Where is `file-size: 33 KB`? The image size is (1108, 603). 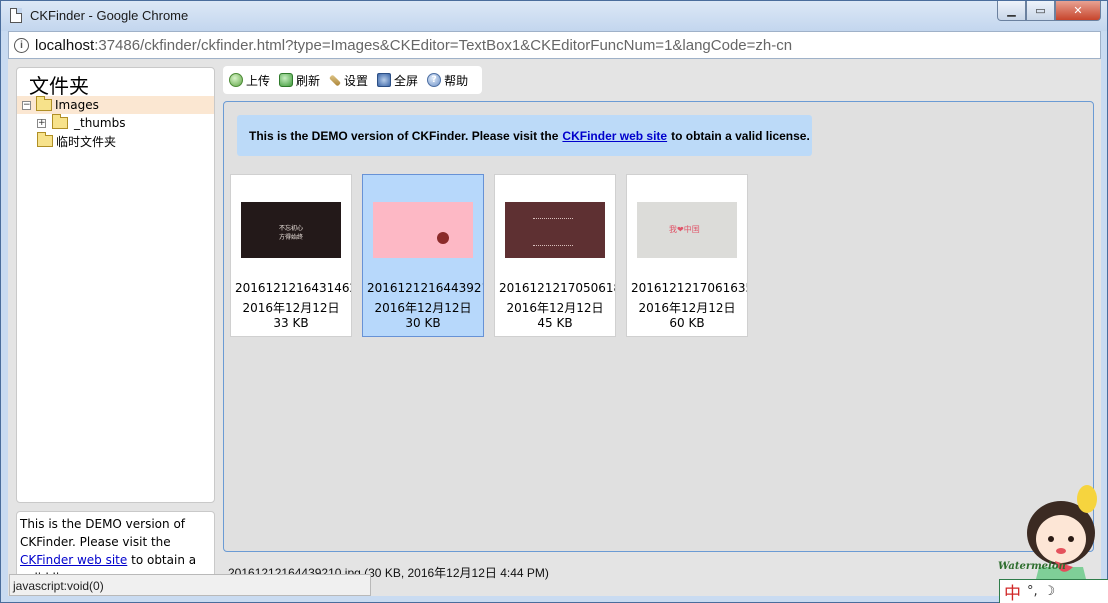
file-size: 33 KB is located at coordinates (291, 323).